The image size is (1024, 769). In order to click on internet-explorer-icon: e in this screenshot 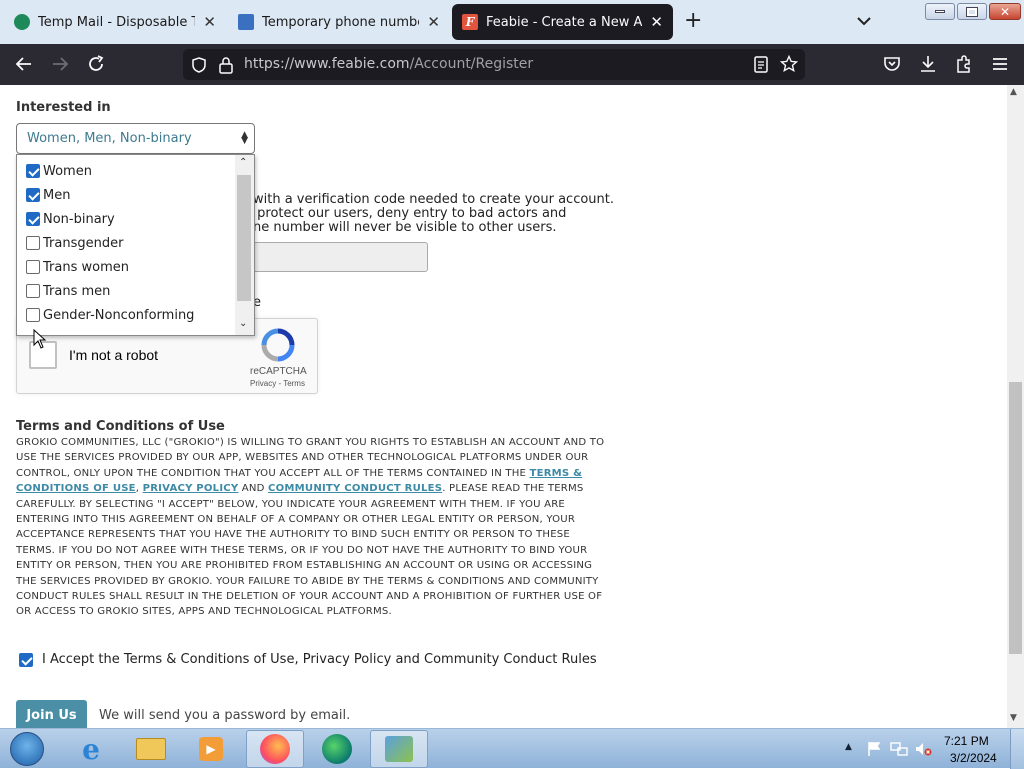, I will do `click(91, 749)`.